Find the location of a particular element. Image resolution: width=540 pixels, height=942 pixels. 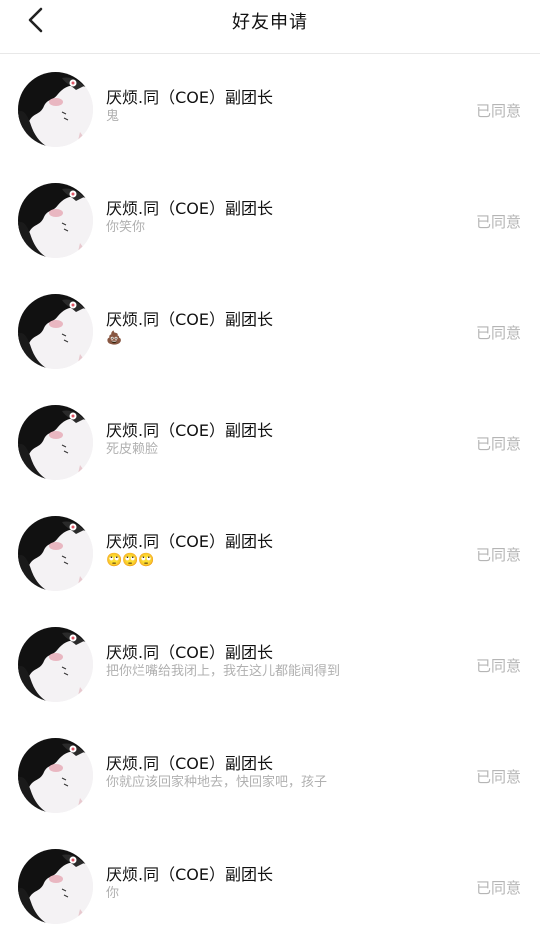

list-item: 厌烦.同（COE）副团长 🙄🙄🙄 已同意 is located at coordinates (270, 553).